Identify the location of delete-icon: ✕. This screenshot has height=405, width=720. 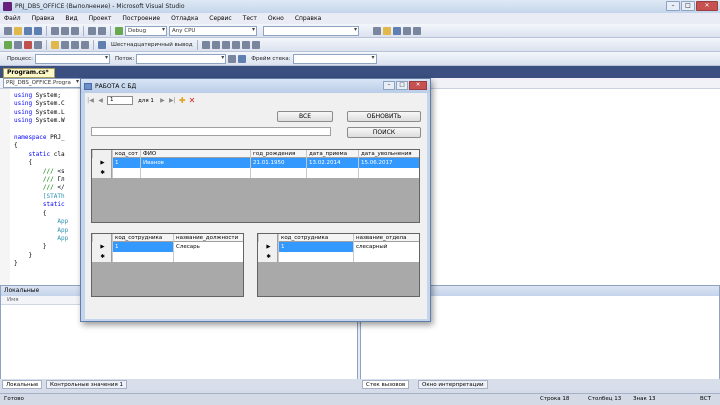
(192, 100).